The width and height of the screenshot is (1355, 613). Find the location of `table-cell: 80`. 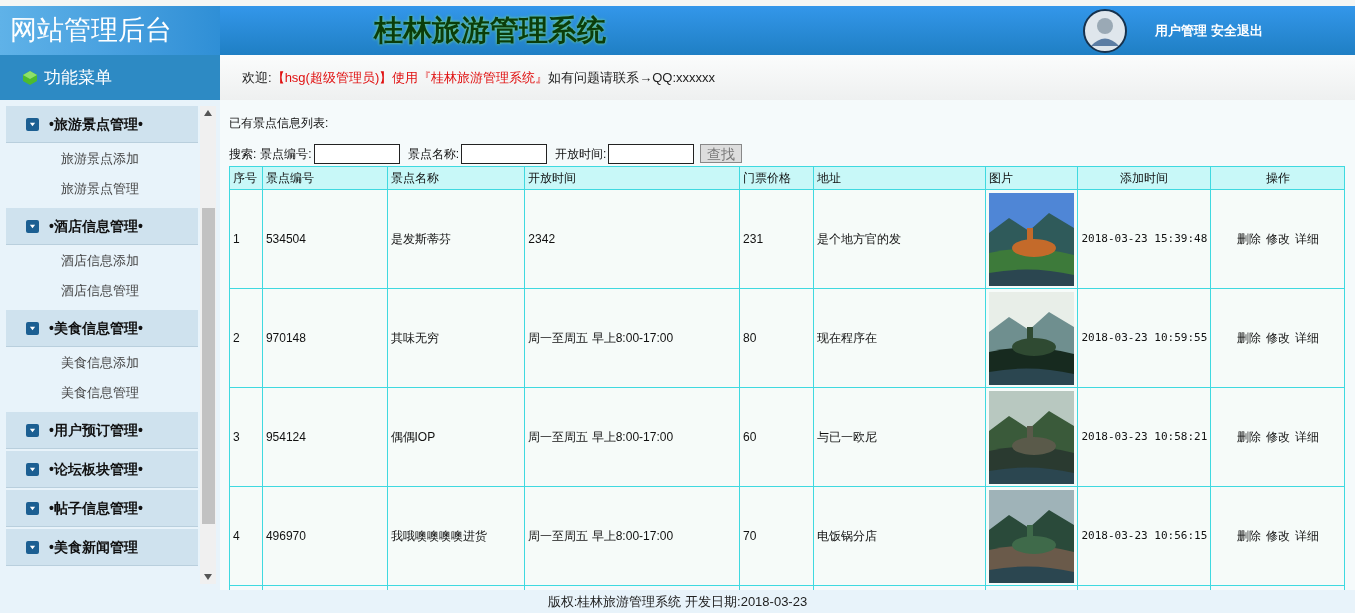

table-cell: 80 is located at coordinates (776, 338).